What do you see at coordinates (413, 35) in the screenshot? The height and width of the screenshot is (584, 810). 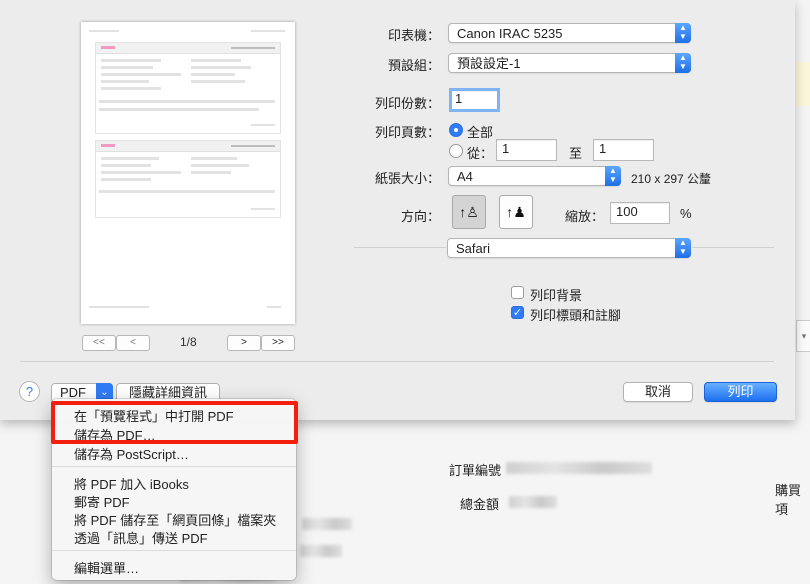 I see `printer-label: 印表機：` at bounding box center [413, 35].